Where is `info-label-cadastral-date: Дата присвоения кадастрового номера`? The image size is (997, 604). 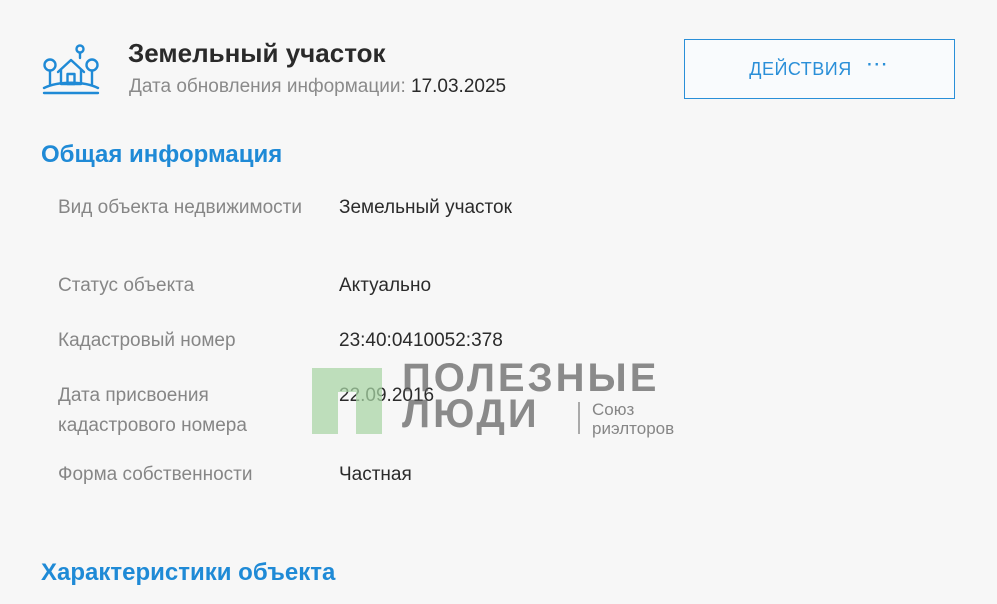 info-label-cadastral-date: Дата присвоения кадастрового номера is located at coordinates (152, 410).